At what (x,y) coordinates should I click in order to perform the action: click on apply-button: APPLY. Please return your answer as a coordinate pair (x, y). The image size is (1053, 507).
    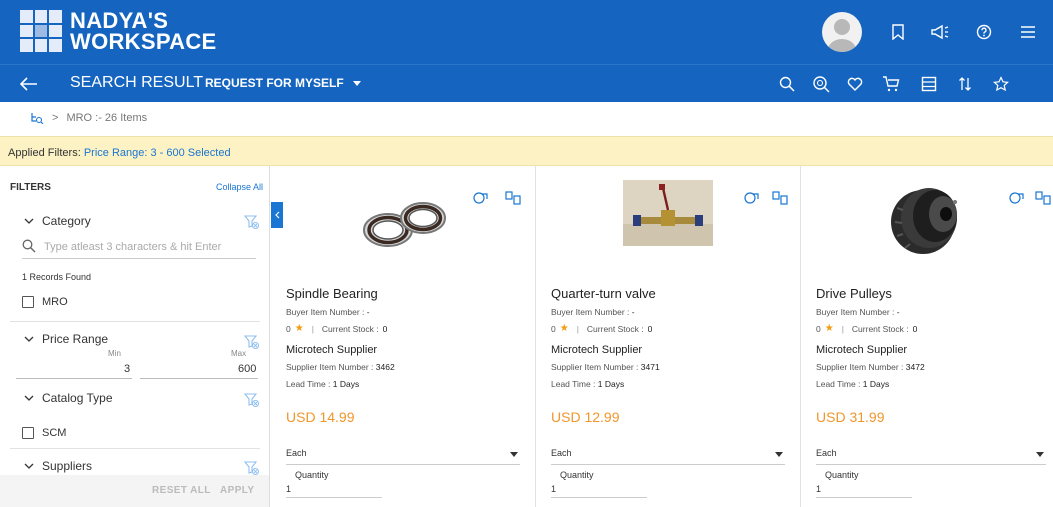
    Looking at the image, I should click on (237, 490).